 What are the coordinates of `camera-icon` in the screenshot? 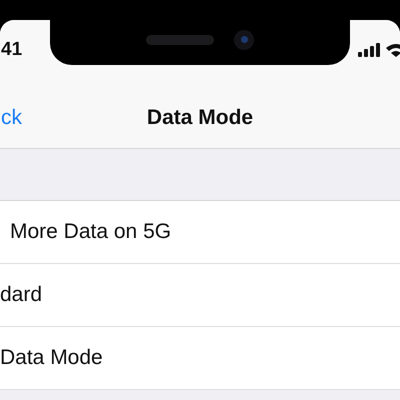 It's located at (244, 40).